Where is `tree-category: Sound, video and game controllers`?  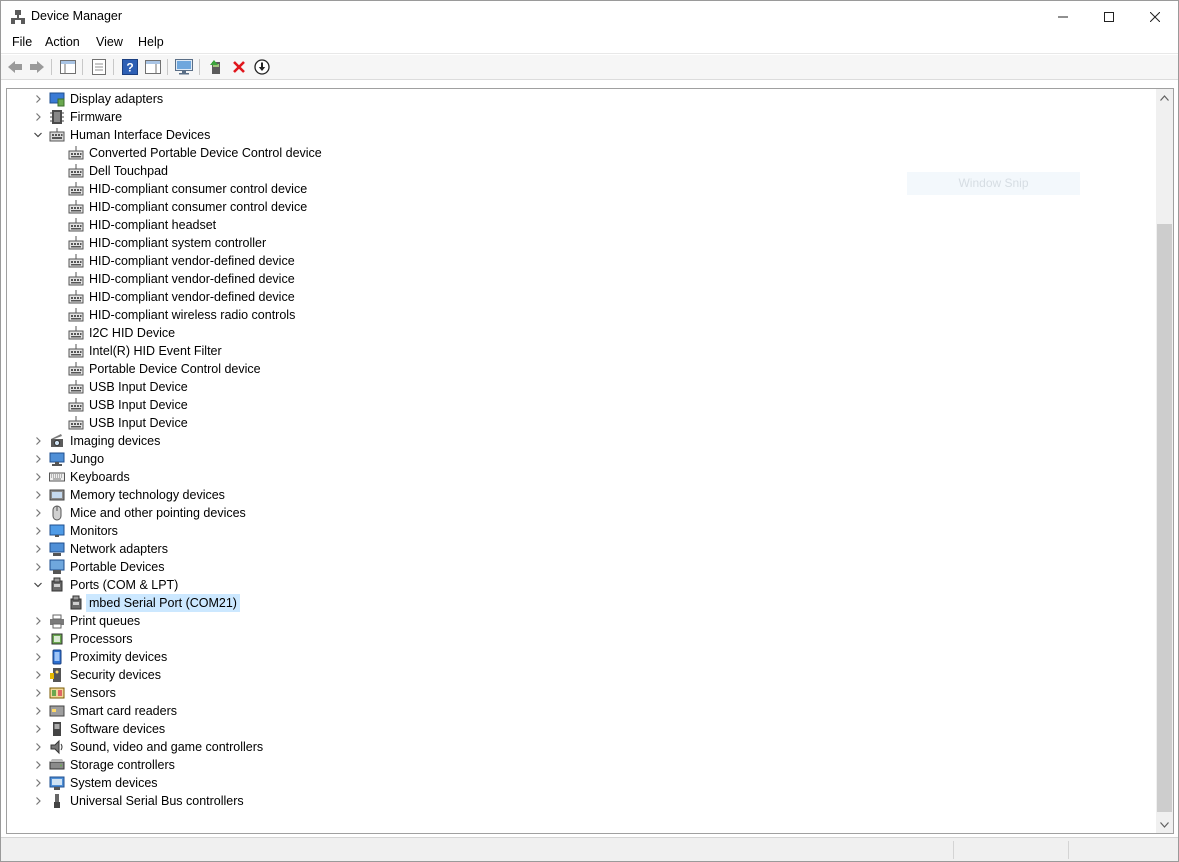 tree-category: Sound, video and game controllers is located at coordinates (577, 747).